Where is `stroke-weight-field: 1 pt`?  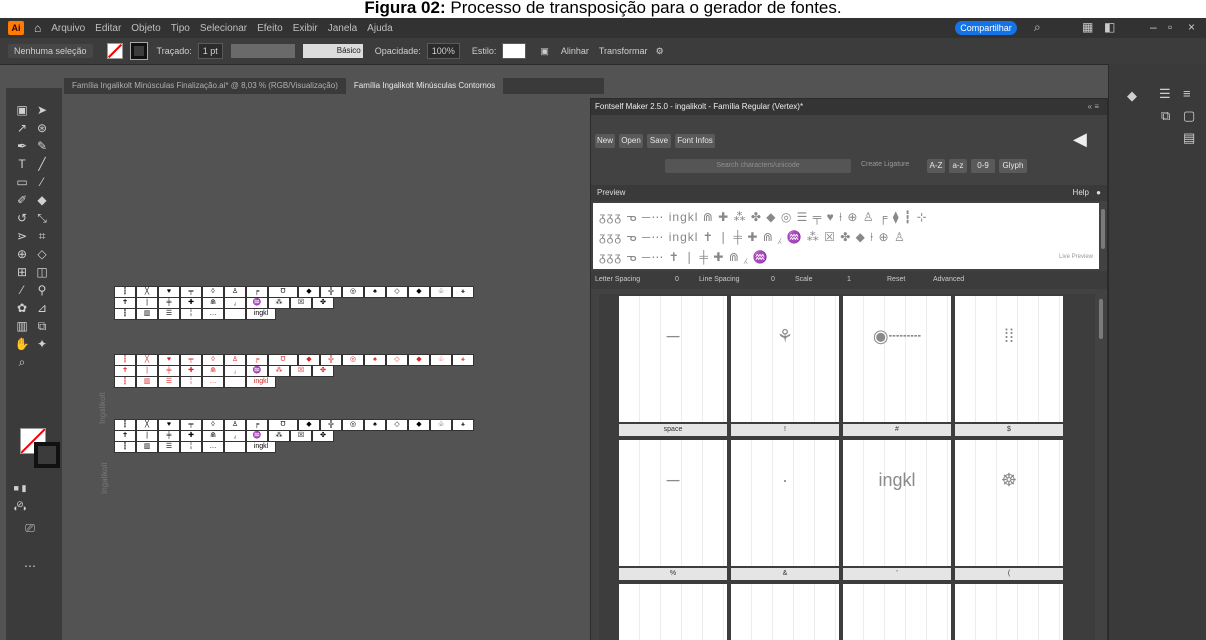
stroke-weight-field: 1 pt is located at coordinates (210, 51).